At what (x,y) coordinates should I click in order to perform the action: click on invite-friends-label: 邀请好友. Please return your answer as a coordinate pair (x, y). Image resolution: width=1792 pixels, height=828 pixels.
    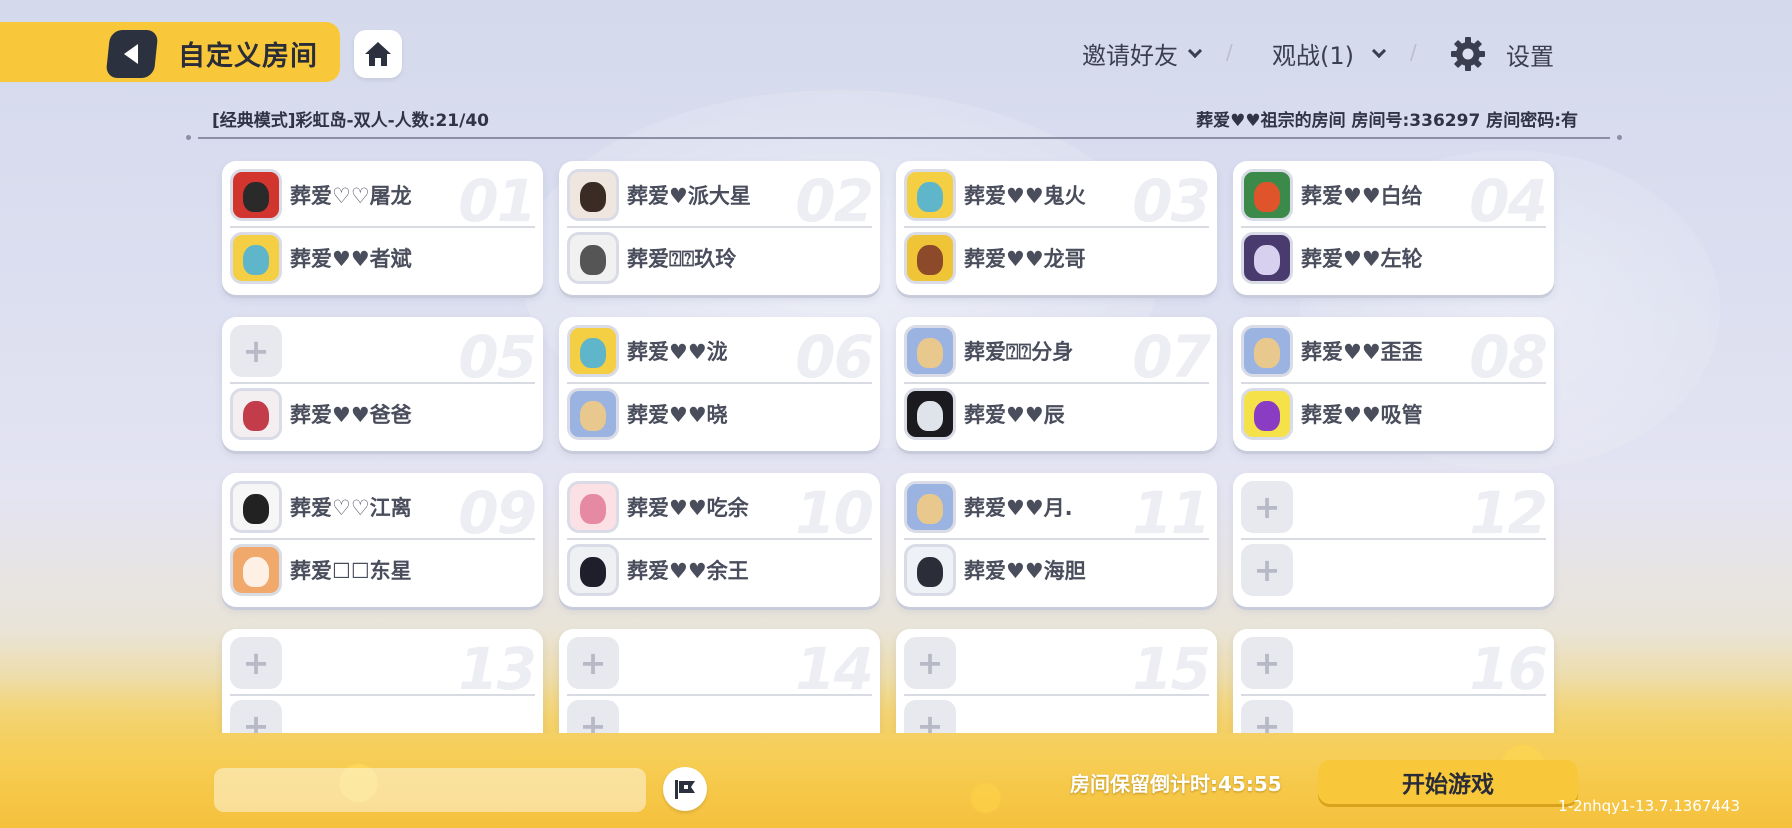
    Looking at the image, I should click on (1130, 56).